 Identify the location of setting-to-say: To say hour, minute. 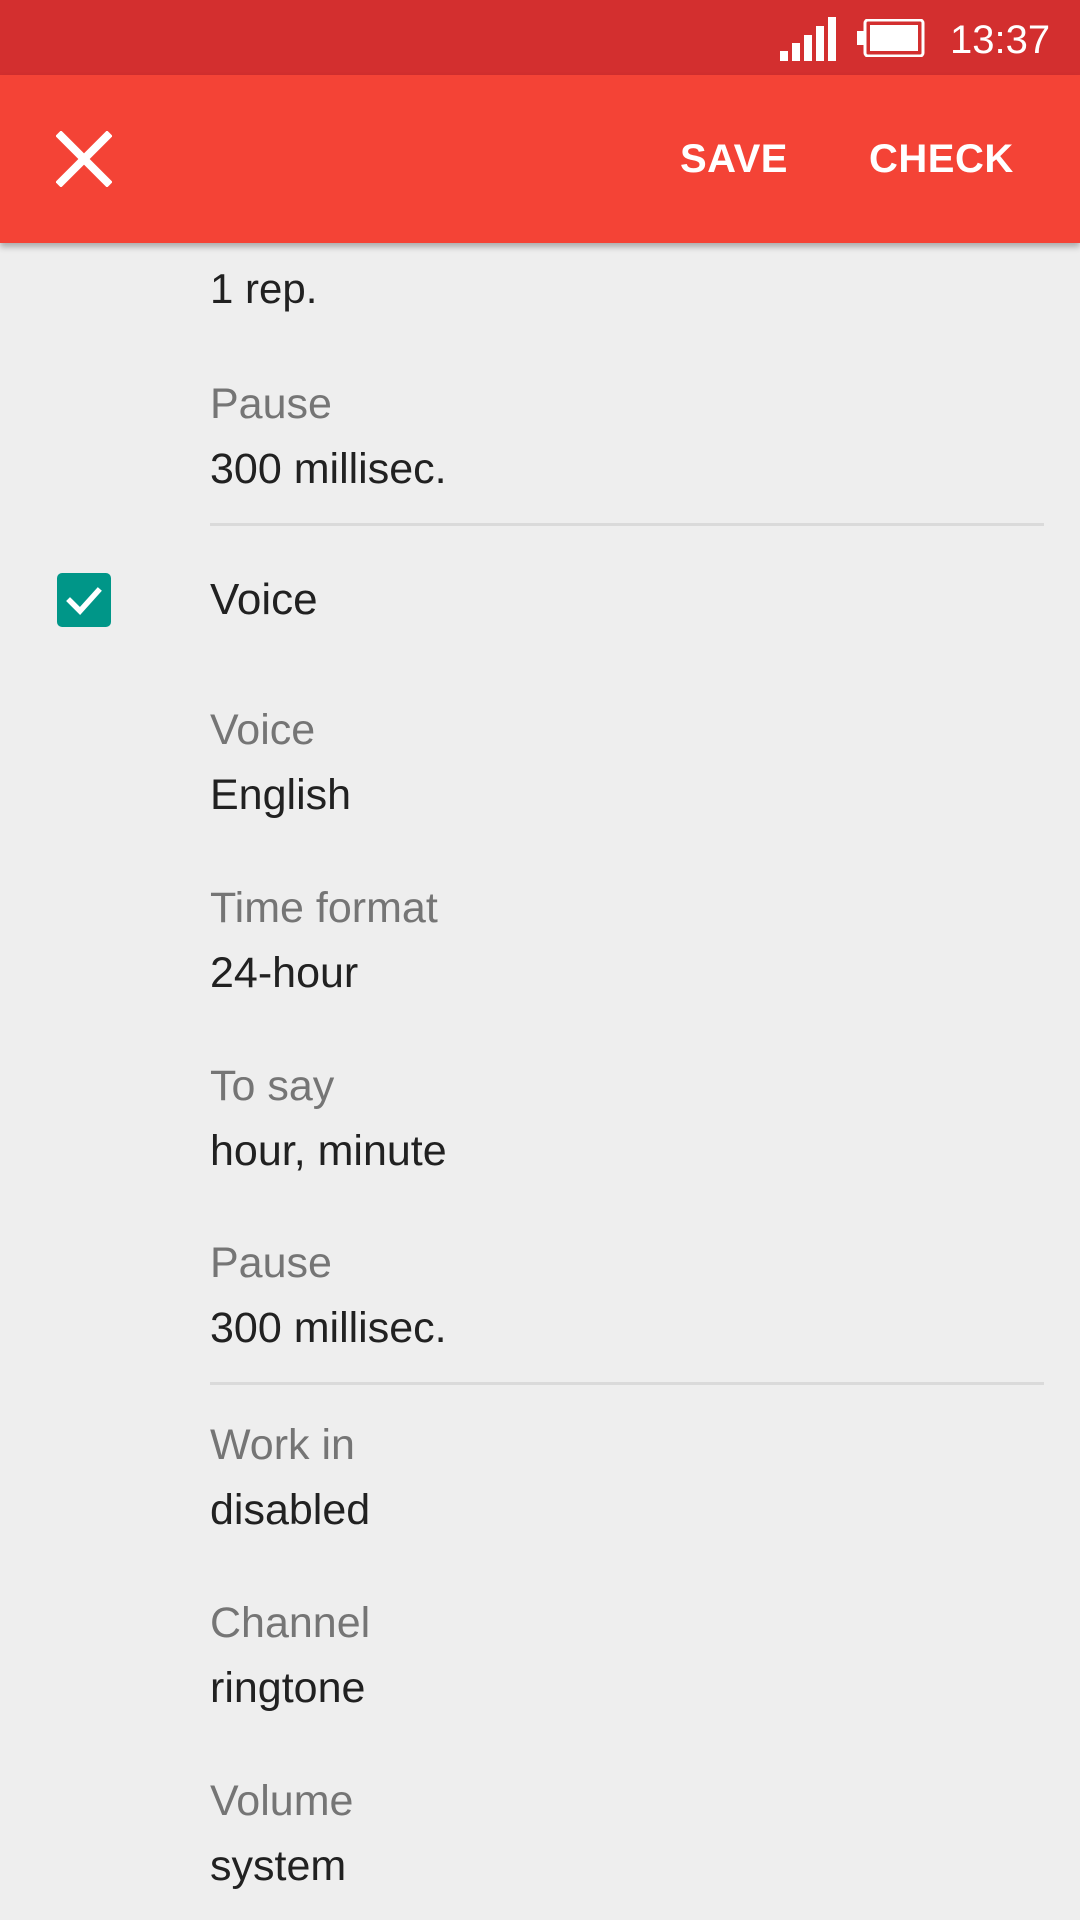
(625, 1118).